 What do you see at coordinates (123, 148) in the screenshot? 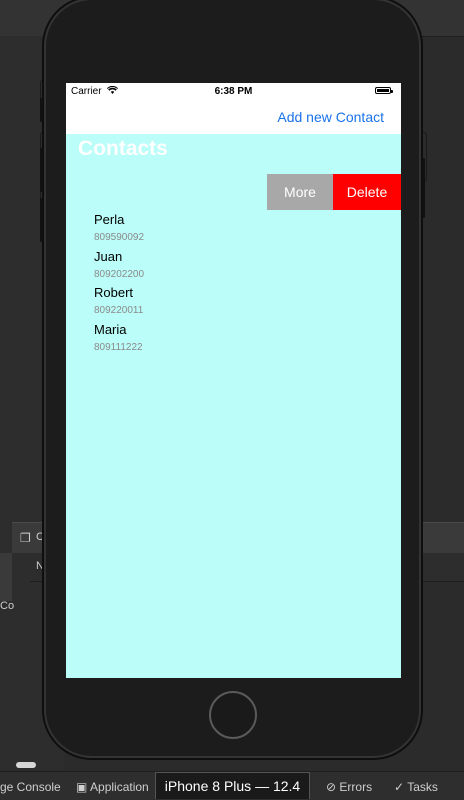
I see `page-title: Contacts` at bounding box center [123, 148].